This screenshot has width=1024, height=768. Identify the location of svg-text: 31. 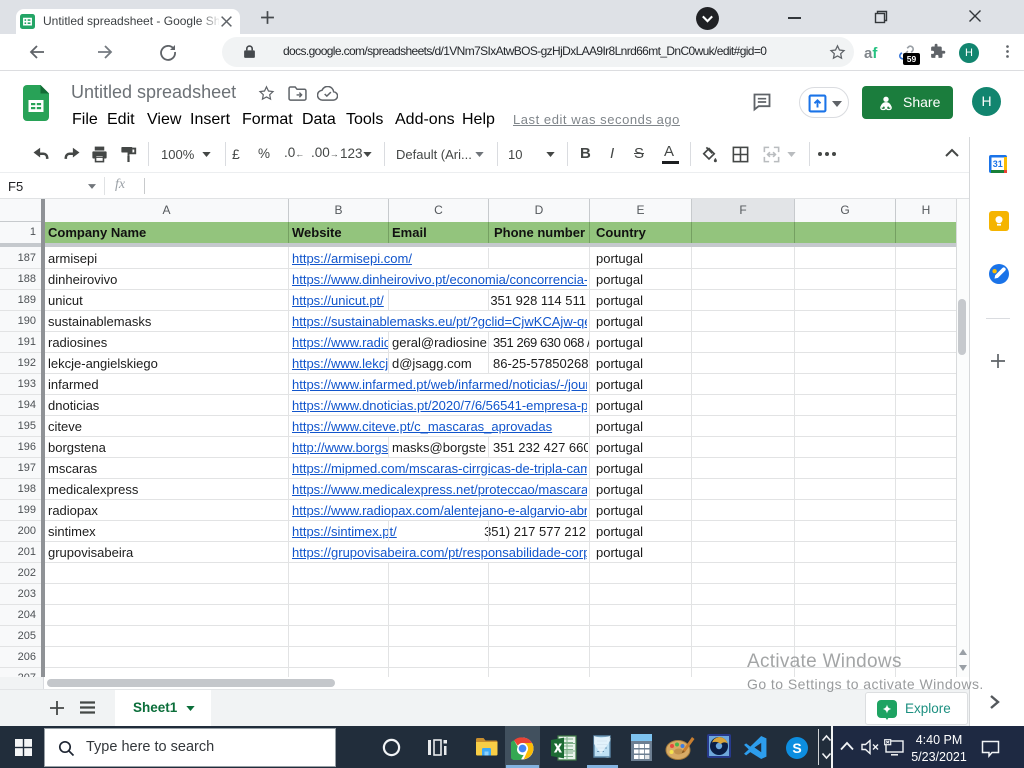
(998, 164).